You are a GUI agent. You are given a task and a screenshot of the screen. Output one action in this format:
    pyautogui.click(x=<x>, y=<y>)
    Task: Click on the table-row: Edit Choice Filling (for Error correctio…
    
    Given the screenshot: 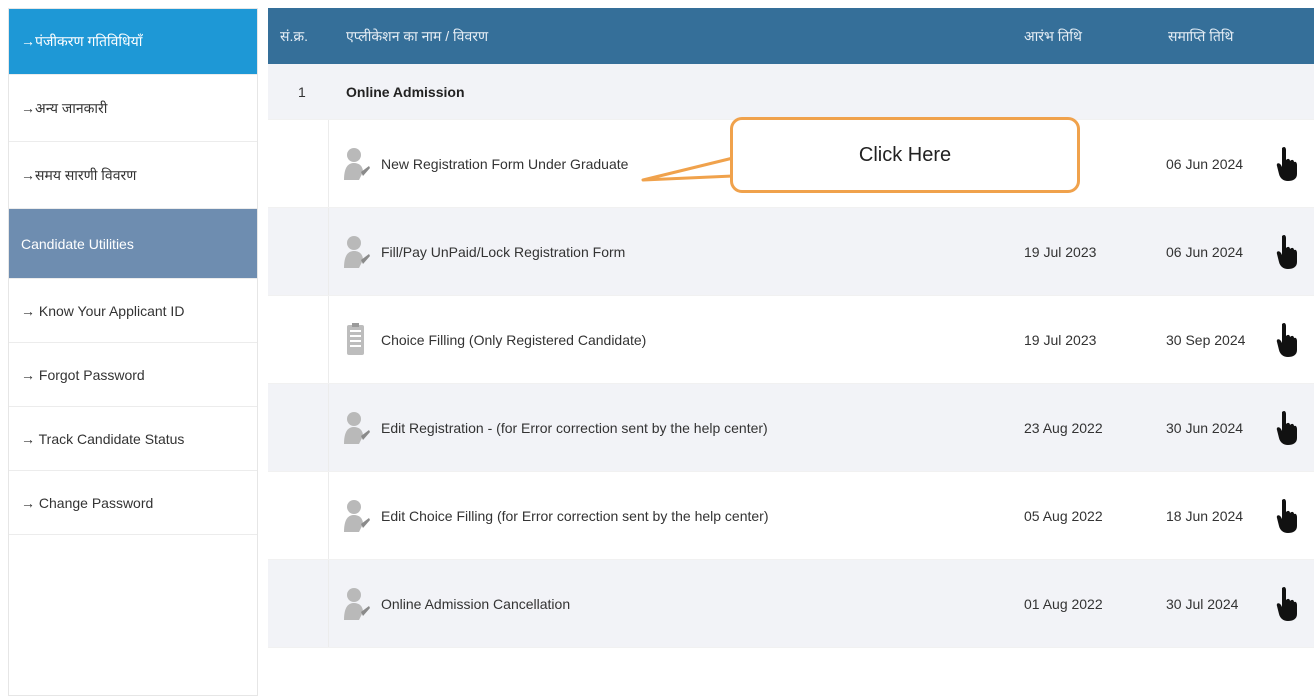 What is the action you would take?
    pyautogui.click(x=791, y=516)
    